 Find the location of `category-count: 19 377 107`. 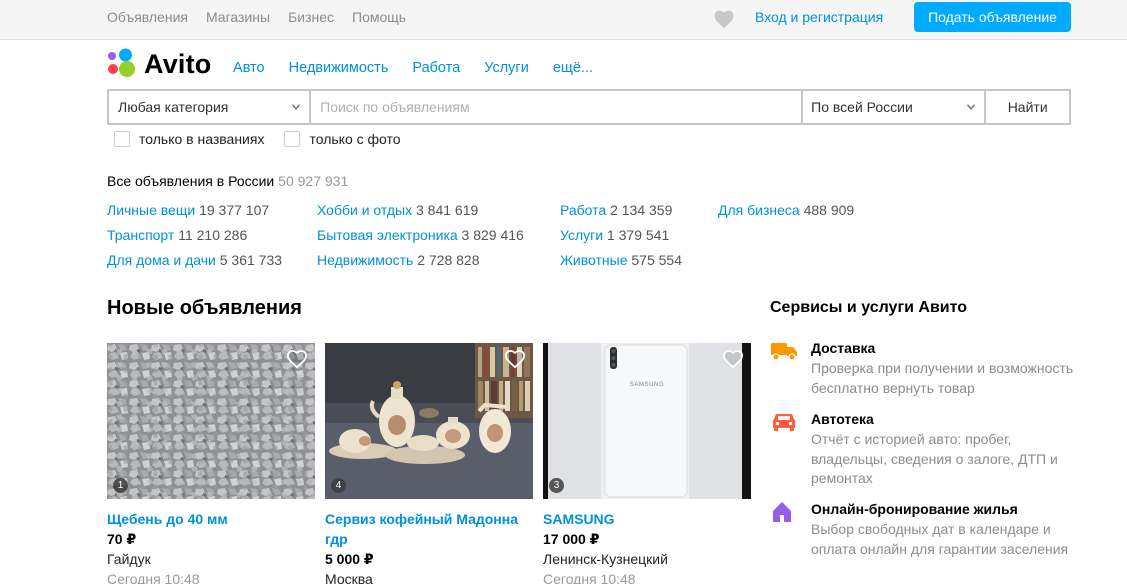

category-count: 19 377 107 is located at coordinates (234, 210).